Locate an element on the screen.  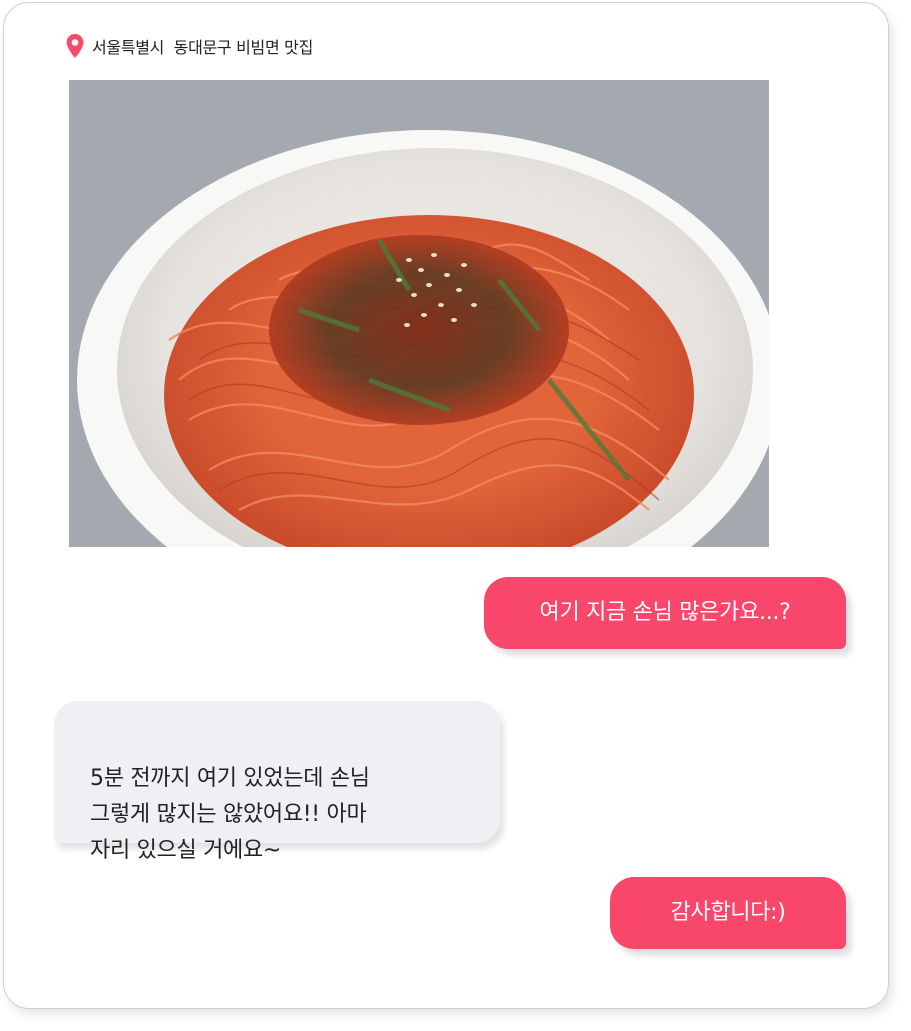
location-label: 서울특별시 동대문구 비빔면 맛집 is located at coordinates (203, 47).